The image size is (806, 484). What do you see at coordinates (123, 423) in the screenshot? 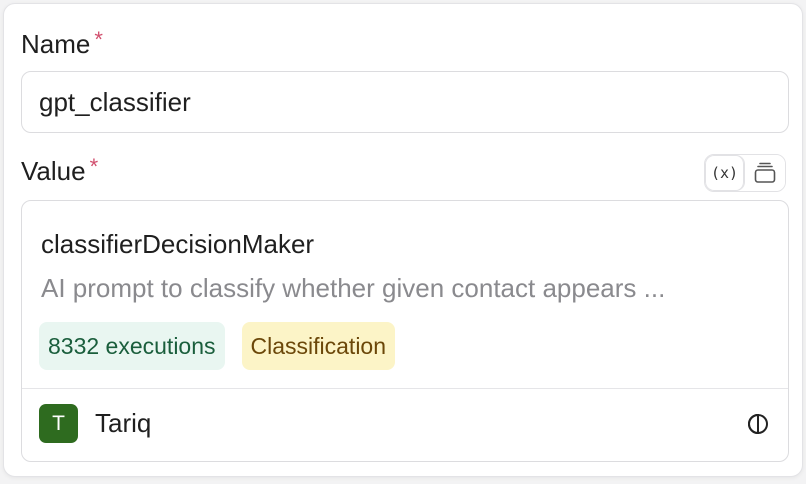
I see `author-name: Tariq` at bounding box center [123, 423].